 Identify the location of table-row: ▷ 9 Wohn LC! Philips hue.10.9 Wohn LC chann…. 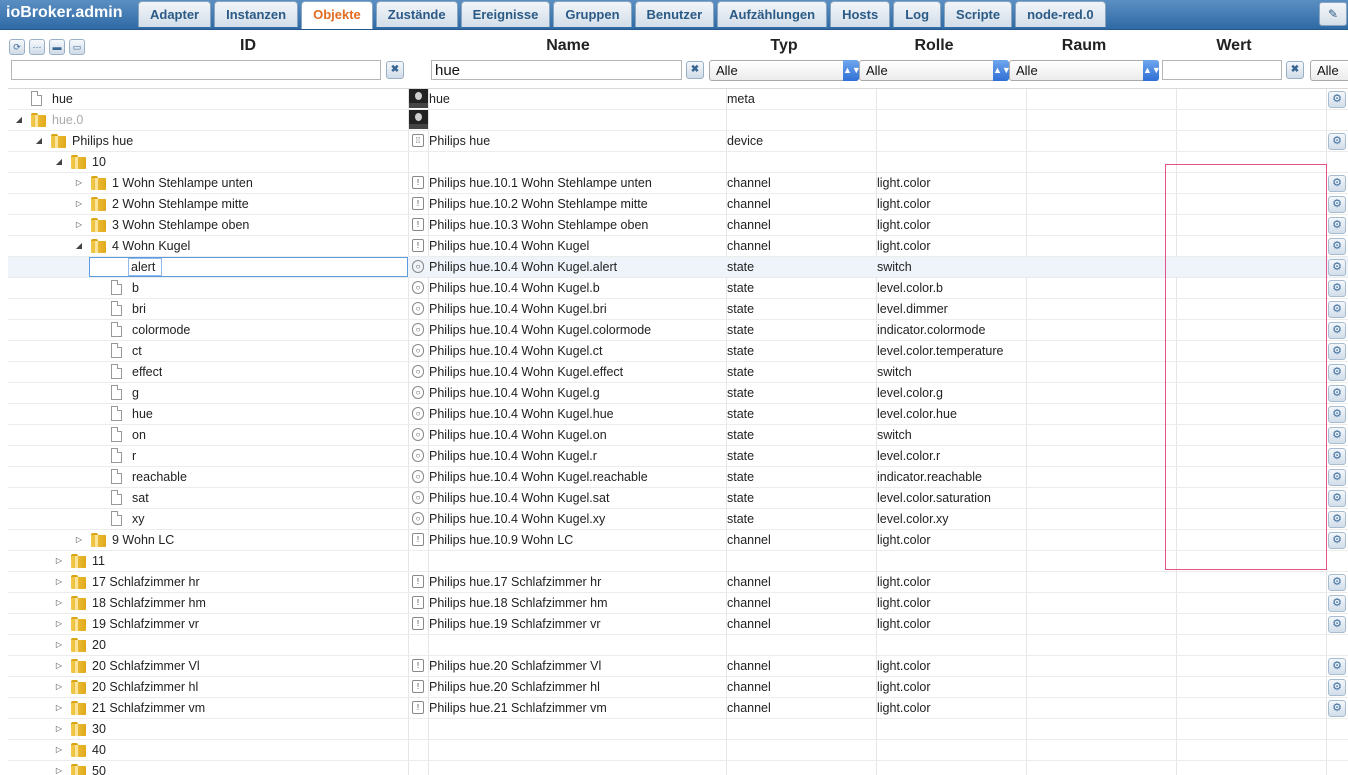
(678, 540).